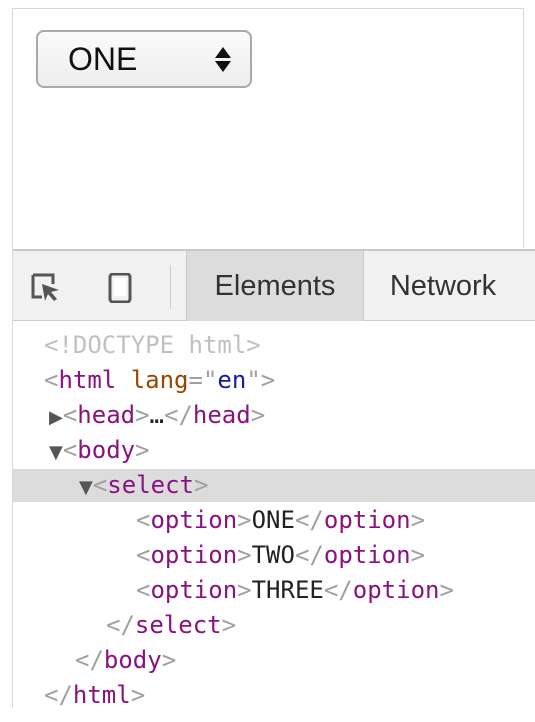  What do you see at coordinates (101, 695) in the screenshot?
I see `html-close-tag-name: html` at bounding box center [101, 695].